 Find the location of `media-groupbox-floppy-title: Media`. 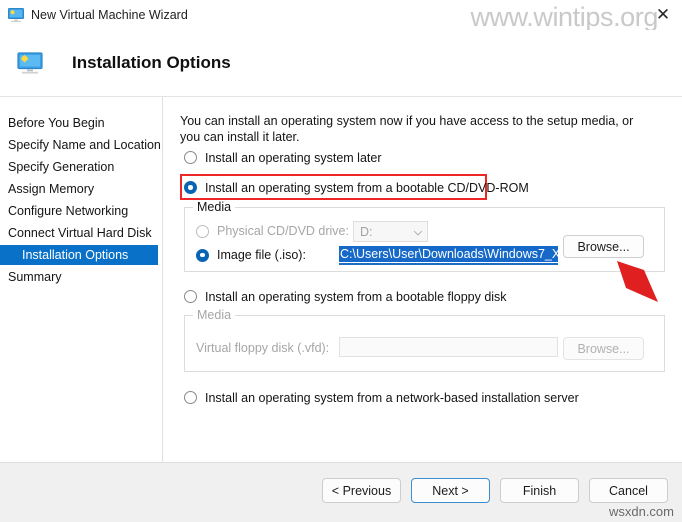

media-groupbox-floppy-title: Media is located at coordinates (214, 315).